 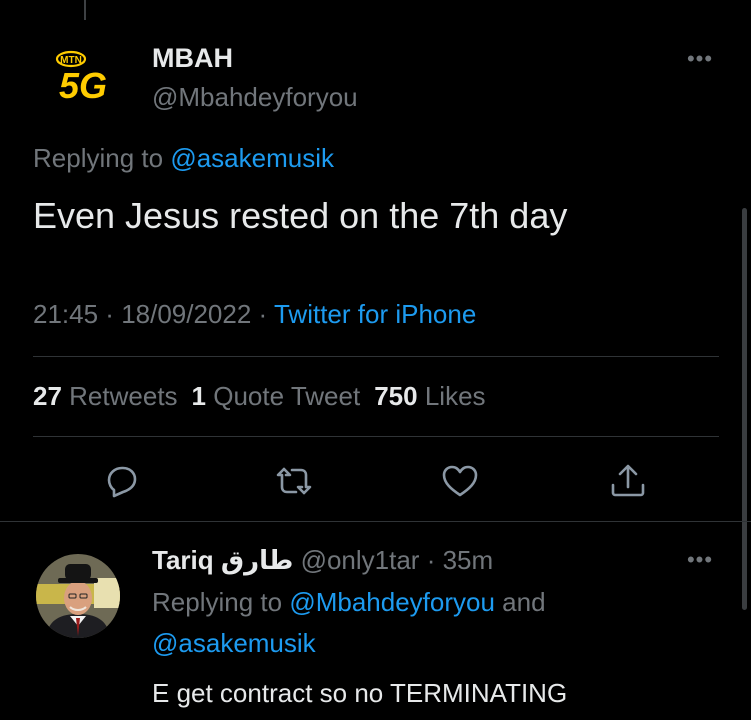 I want to click on likes-label: Likes, so click(x=455, y=396).